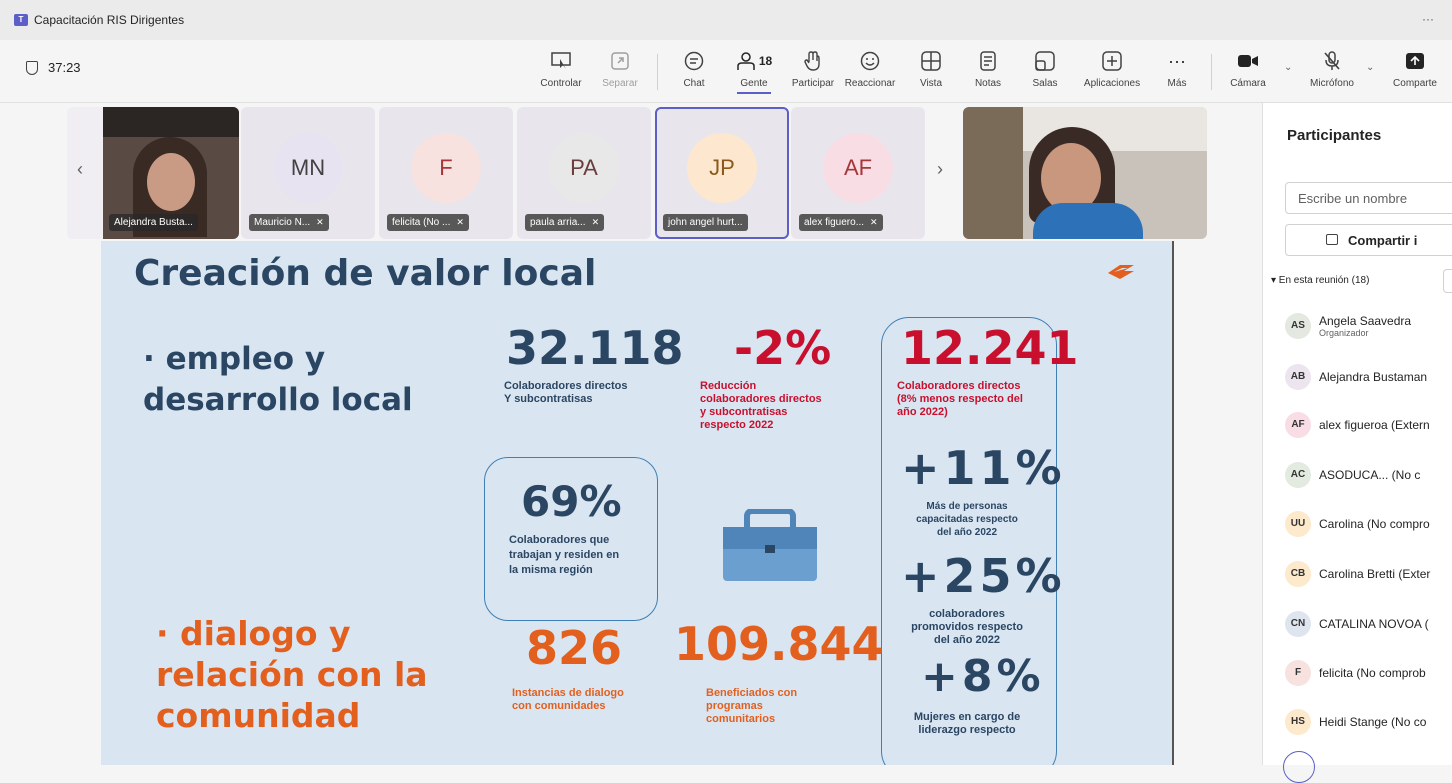 This screenshot has height=783, width=1452. Describe the element at coordinates (990, 348) in the screenshot. I see `stat-directos-value: 12.241` at that location.